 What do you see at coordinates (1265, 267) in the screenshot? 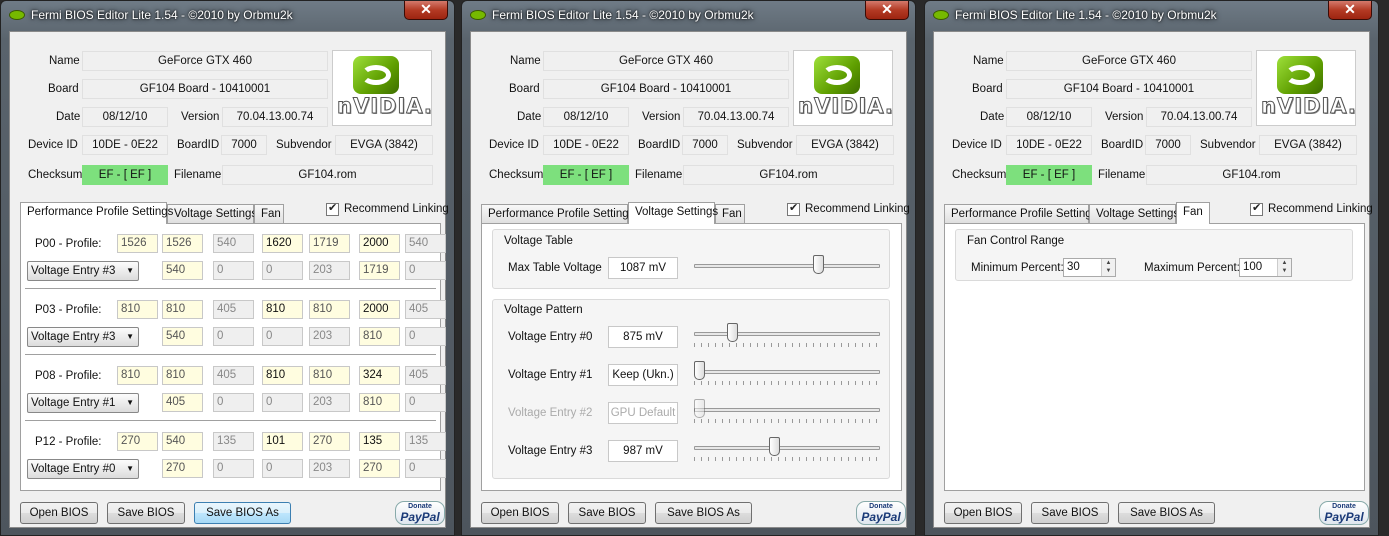
I see `maximum-percent-spinner: 100 ▲ ▼` at bounding box center [1265, 267].